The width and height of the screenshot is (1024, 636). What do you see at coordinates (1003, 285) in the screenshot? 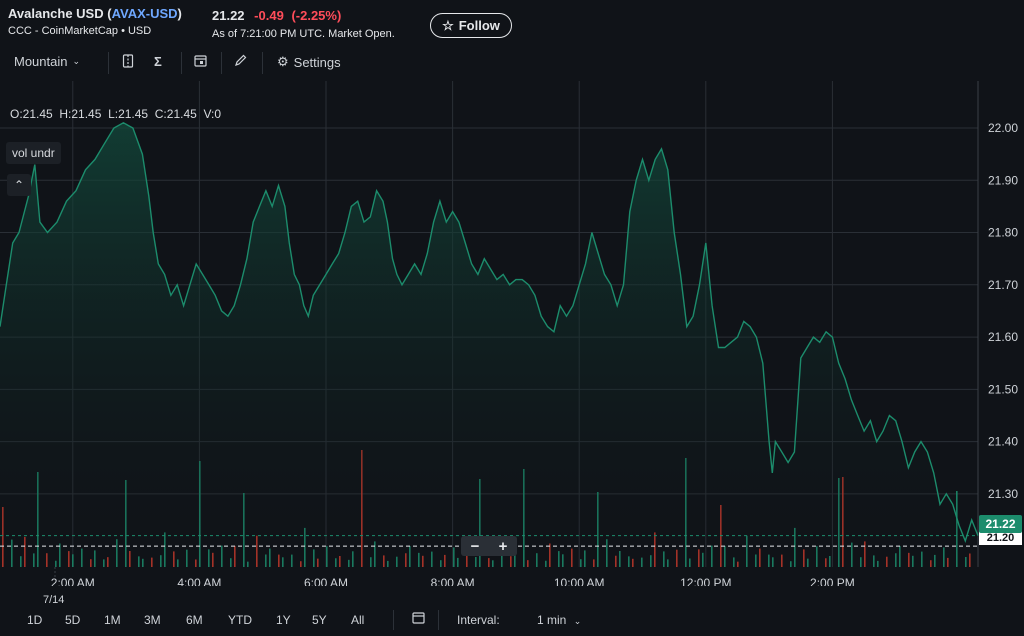
I see `y-tick-label: 21.70` at bounding box center [1003, 285].